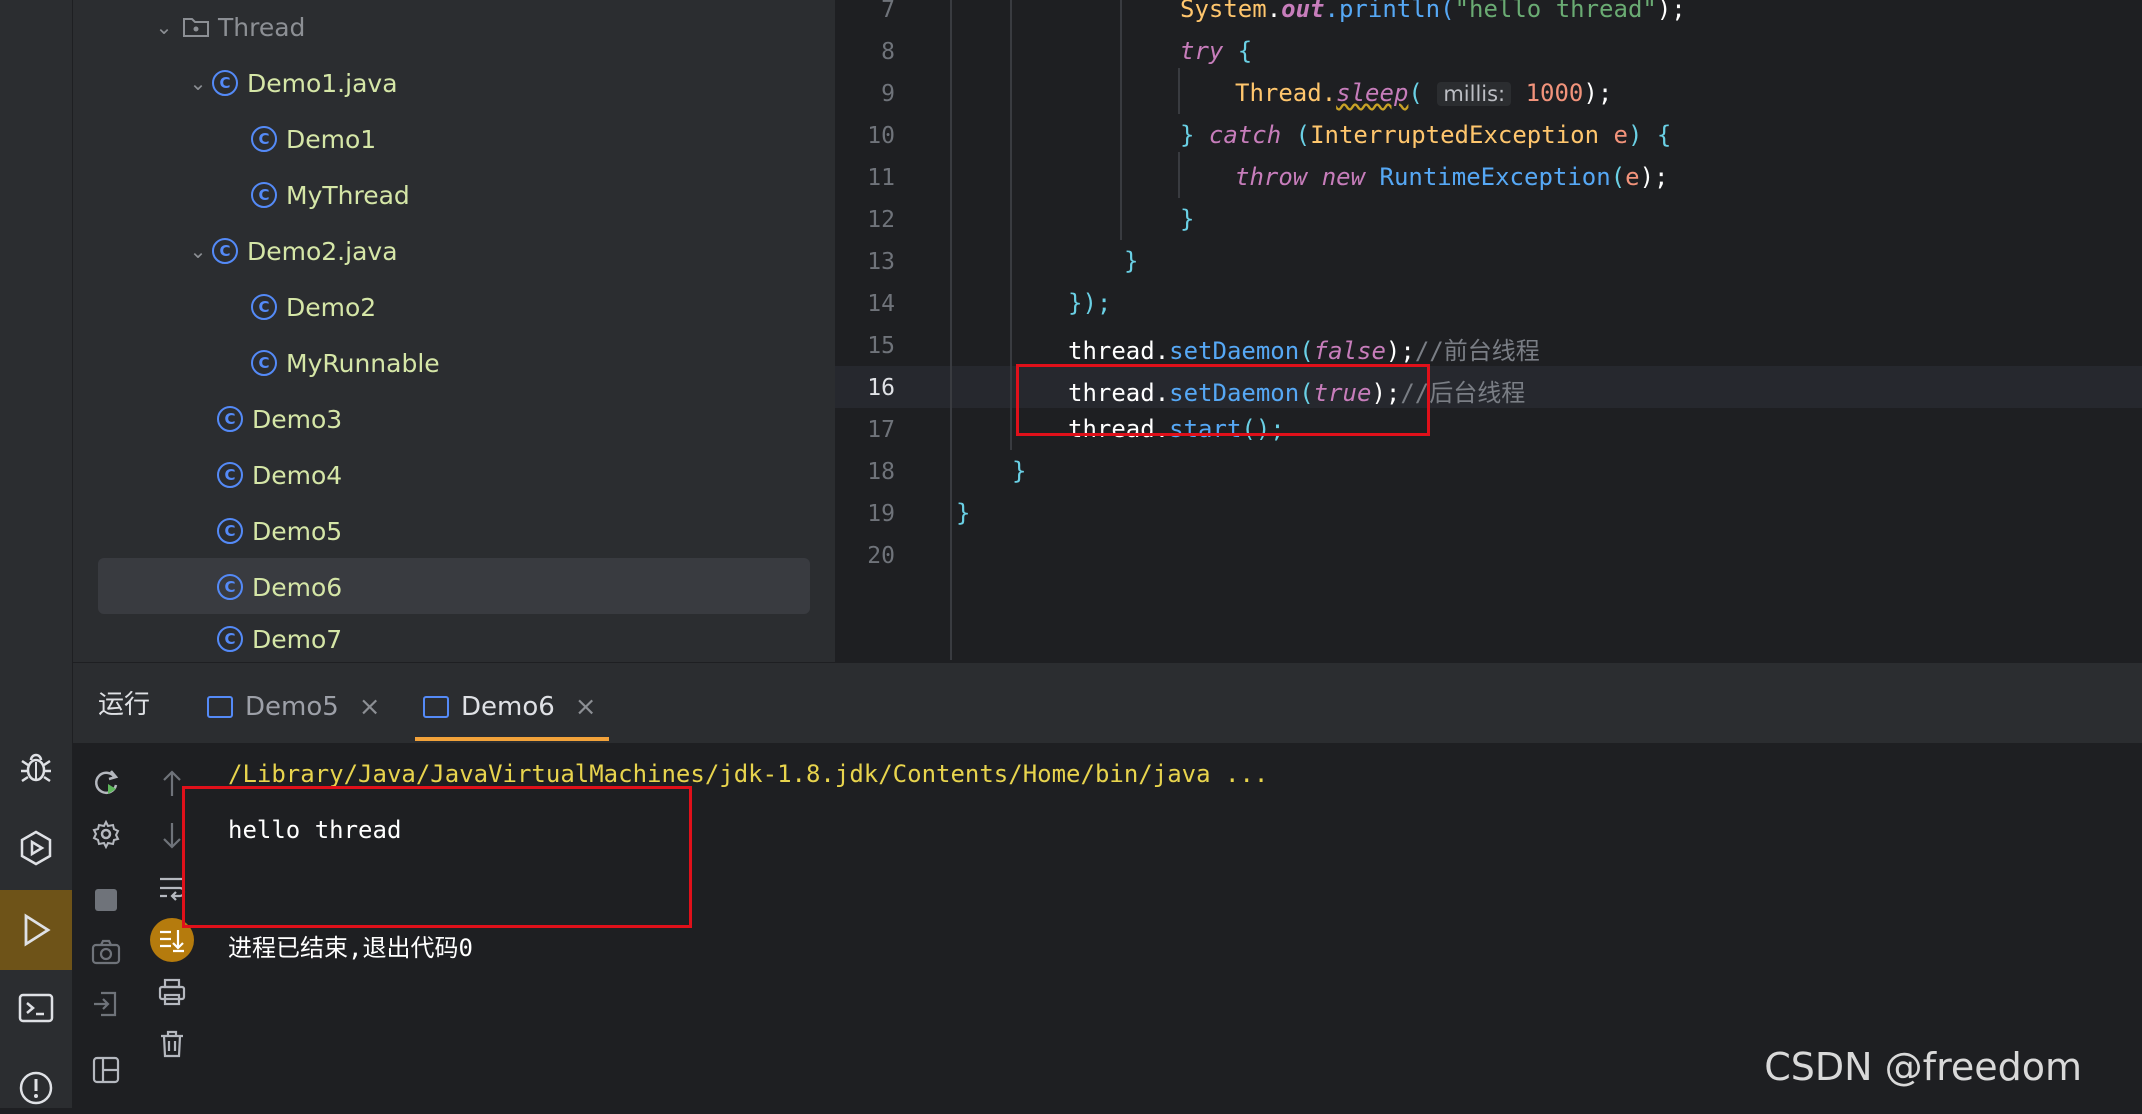 This screenshot has width=2142, height=1114. I want to click on tool-window-strip, so click(36, 554).